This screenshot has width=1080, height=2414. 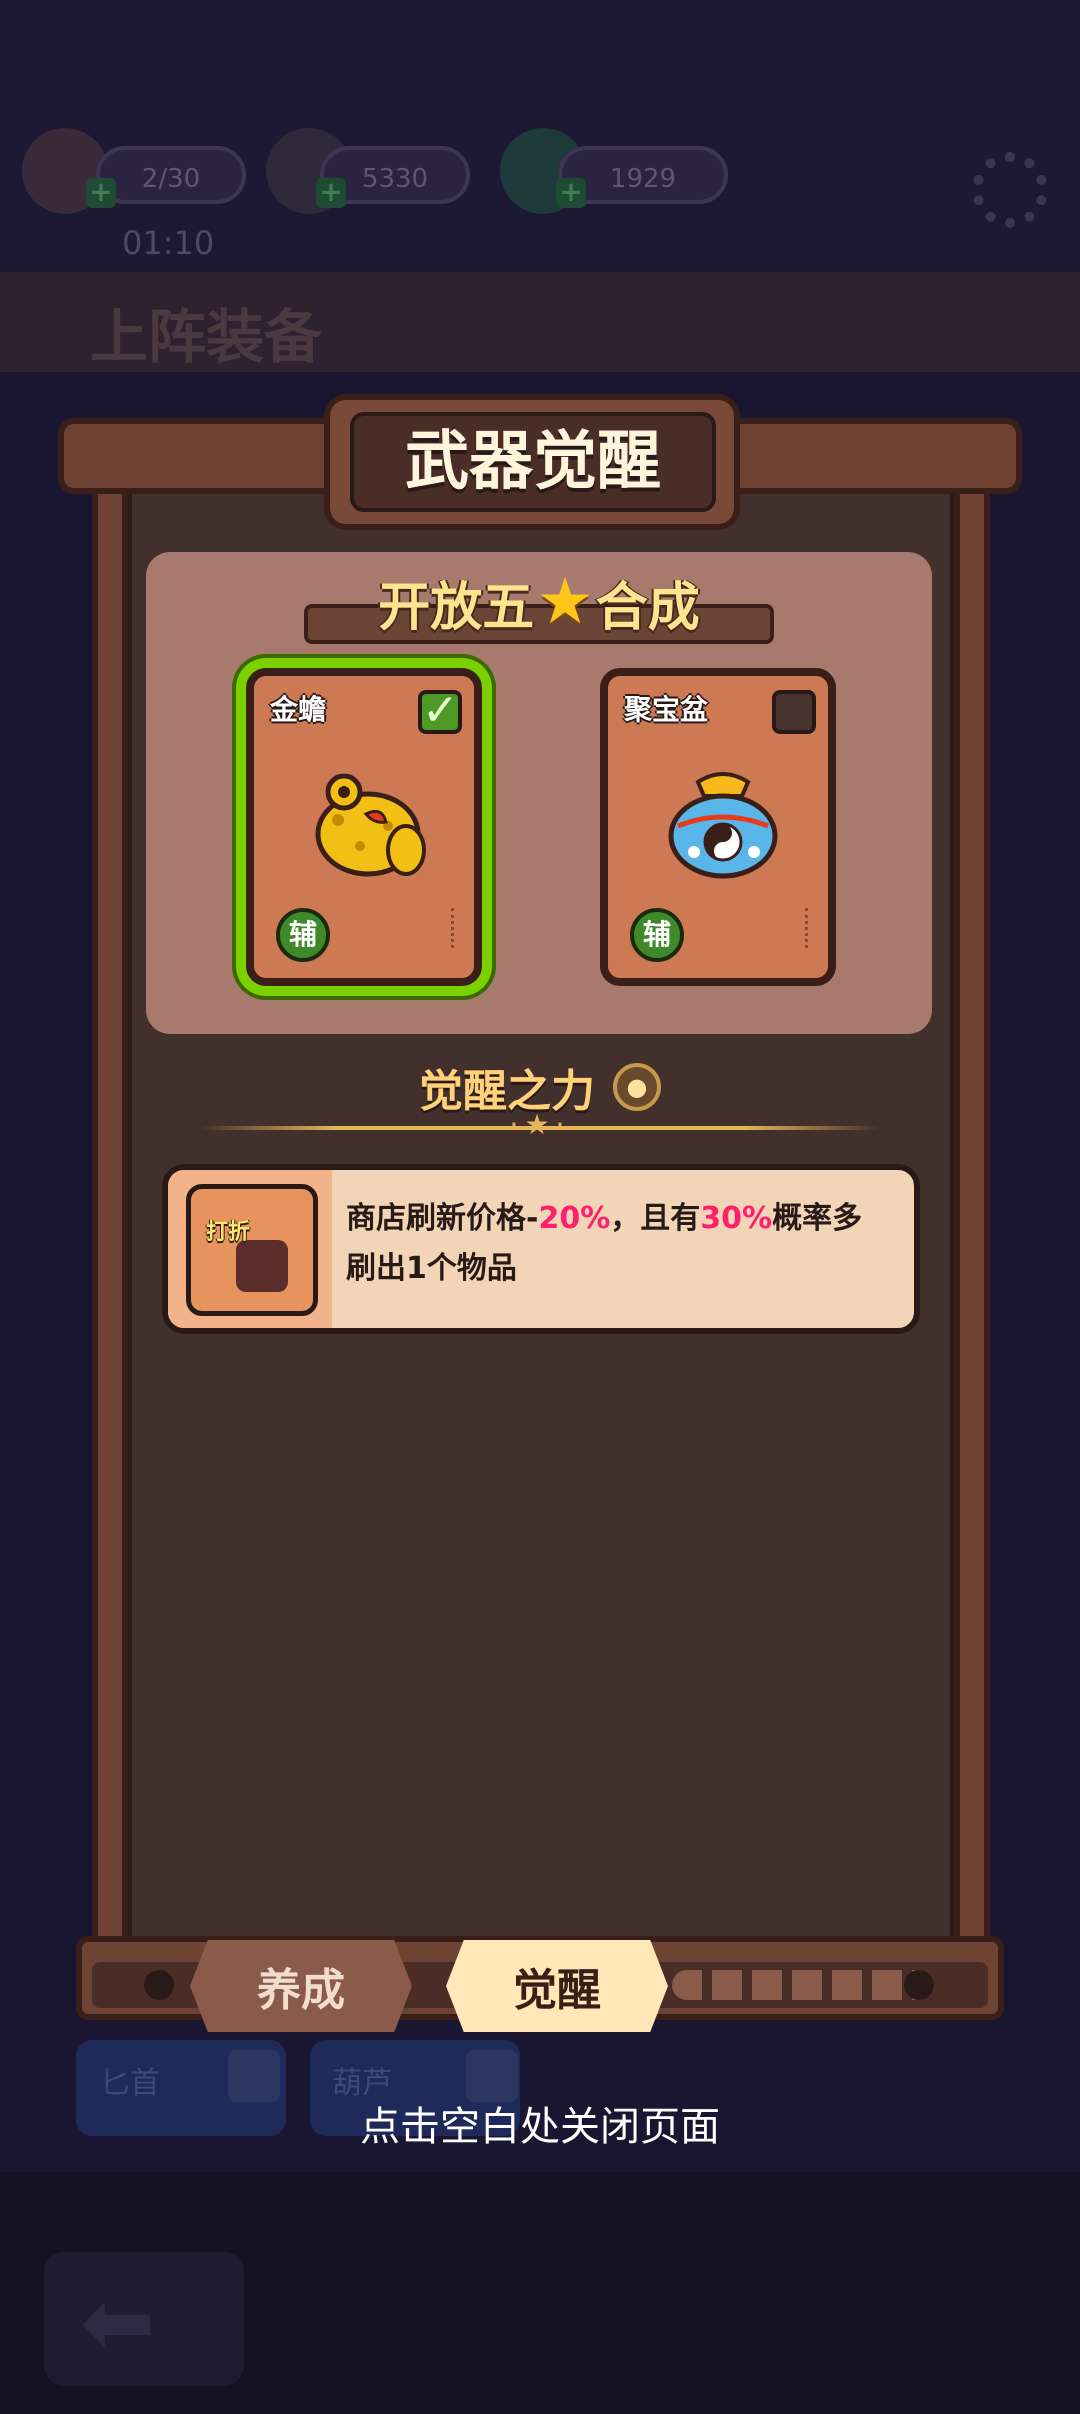 What do you see at coordinates (298, 709) in the screenshot?
I see `card-name: 金蟾` at bounding box center [298, 709].